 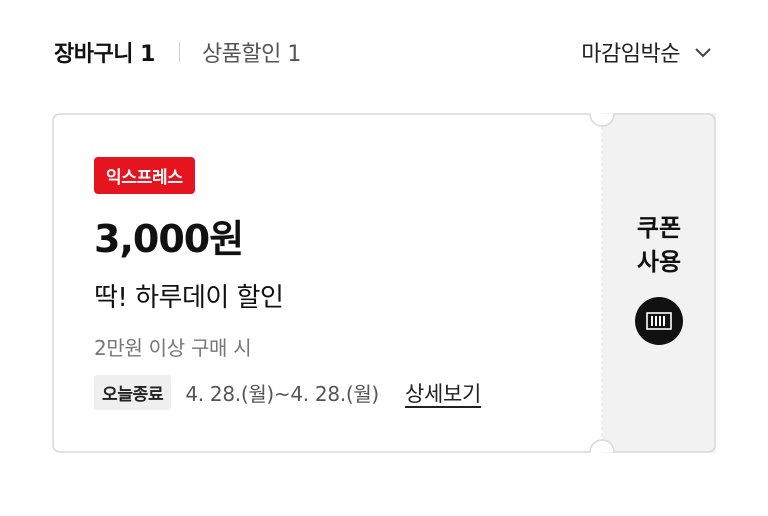 I want to click on detail-link: 상세보기, so click(x=443, y=393).